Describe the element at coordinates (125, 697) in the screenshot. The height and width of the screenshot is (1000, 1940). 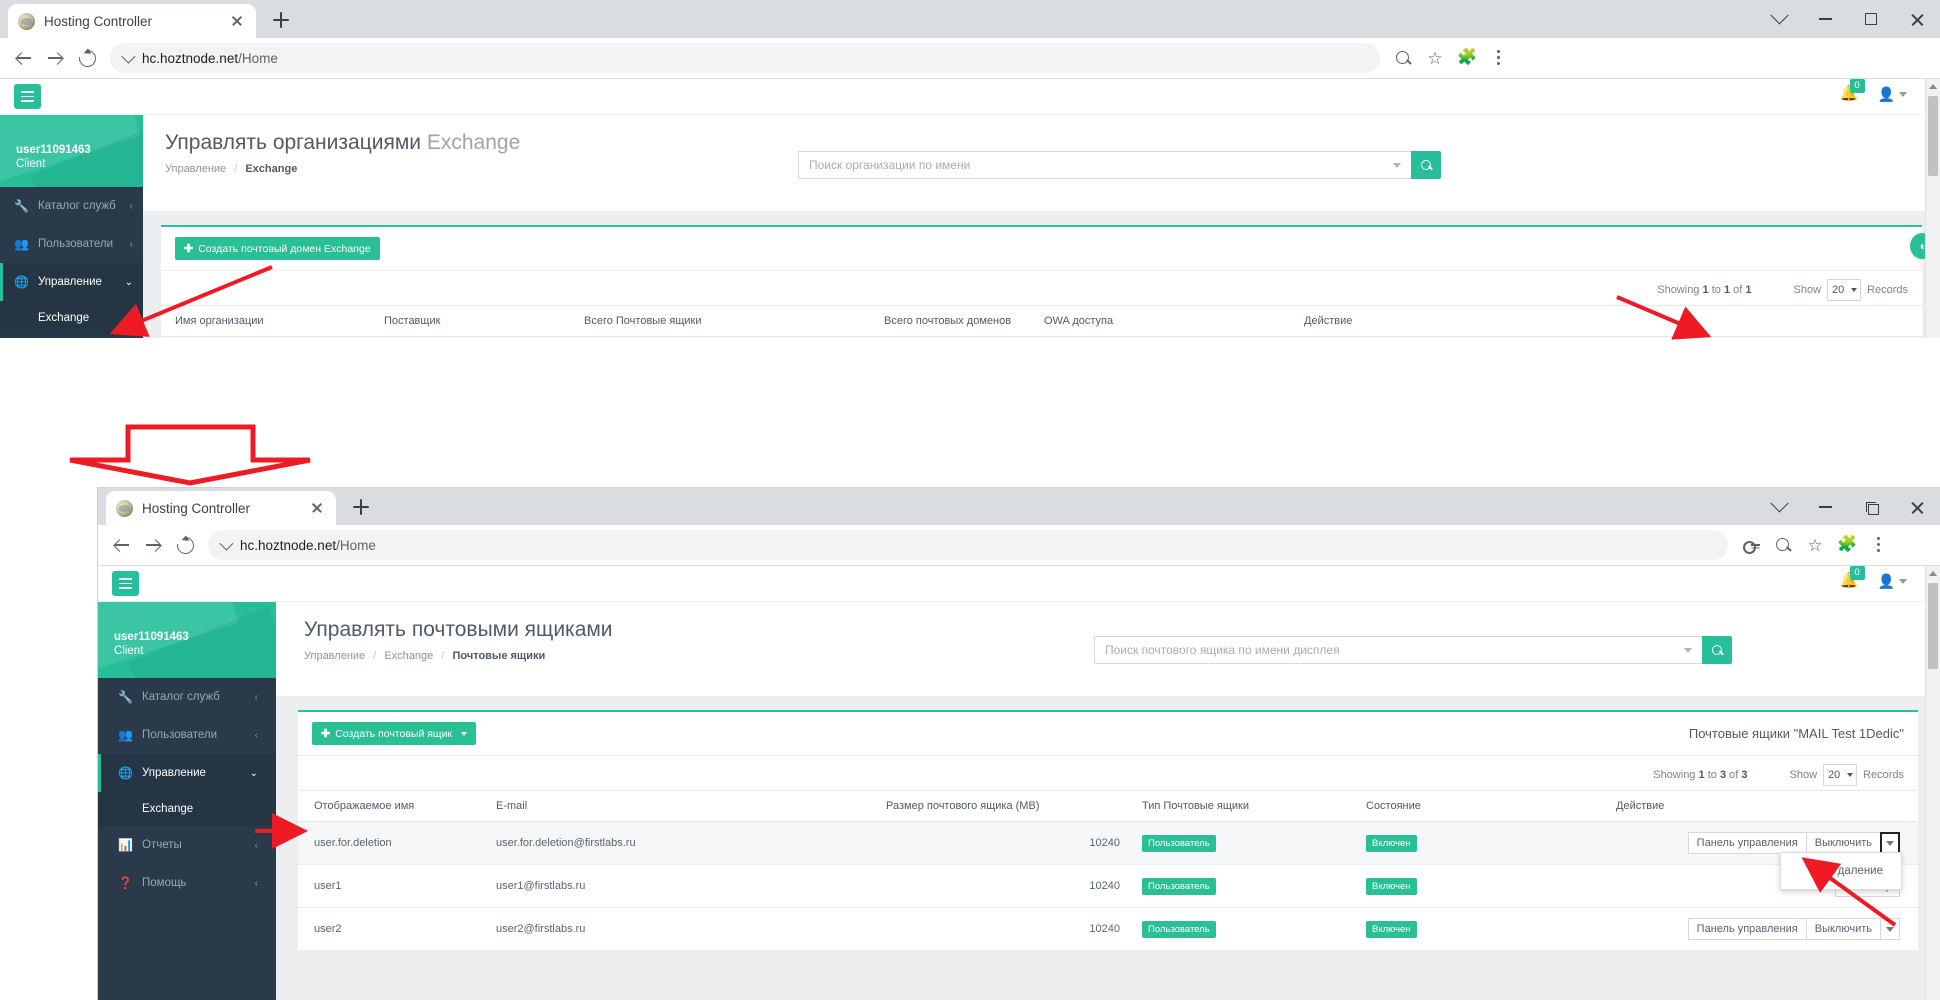
I see `wrench-icon: 🔧` at that location.